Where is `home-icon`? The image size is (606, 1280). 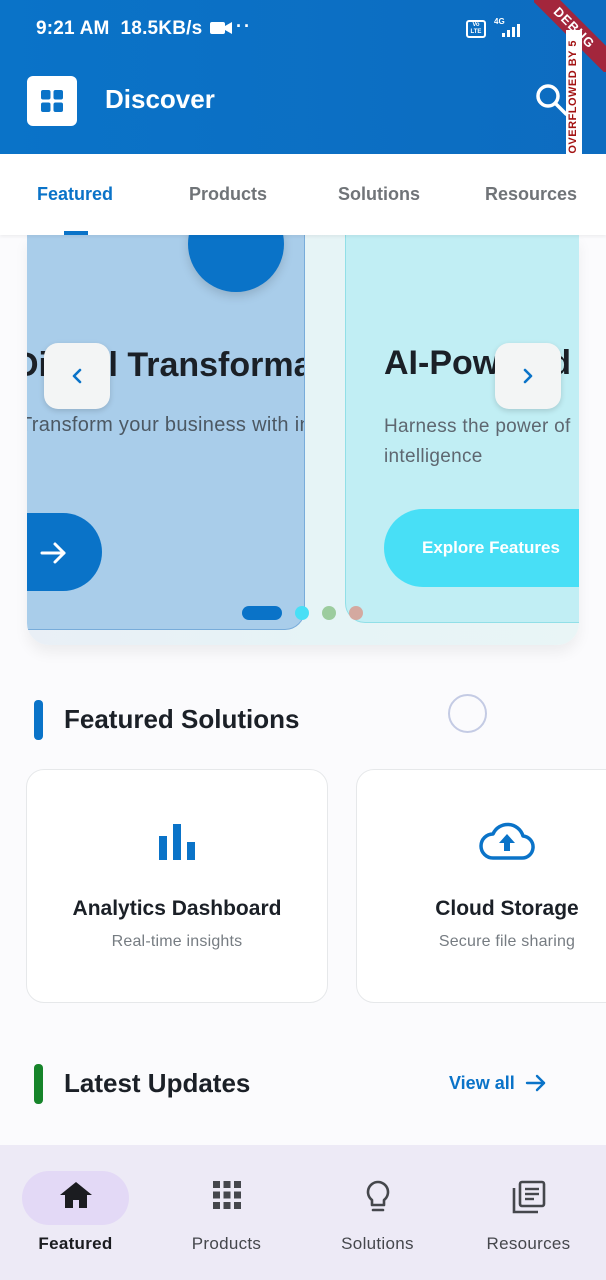
home-icon is located at coordinates (75, 1195).